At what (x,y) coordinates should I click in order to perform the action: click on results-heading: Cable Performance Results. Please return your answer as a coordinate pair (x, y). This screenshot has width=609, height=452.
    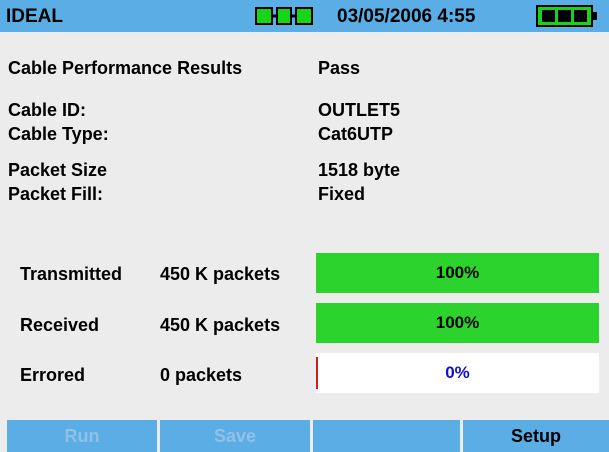
    Looking at the image, I should click on (125, 68).